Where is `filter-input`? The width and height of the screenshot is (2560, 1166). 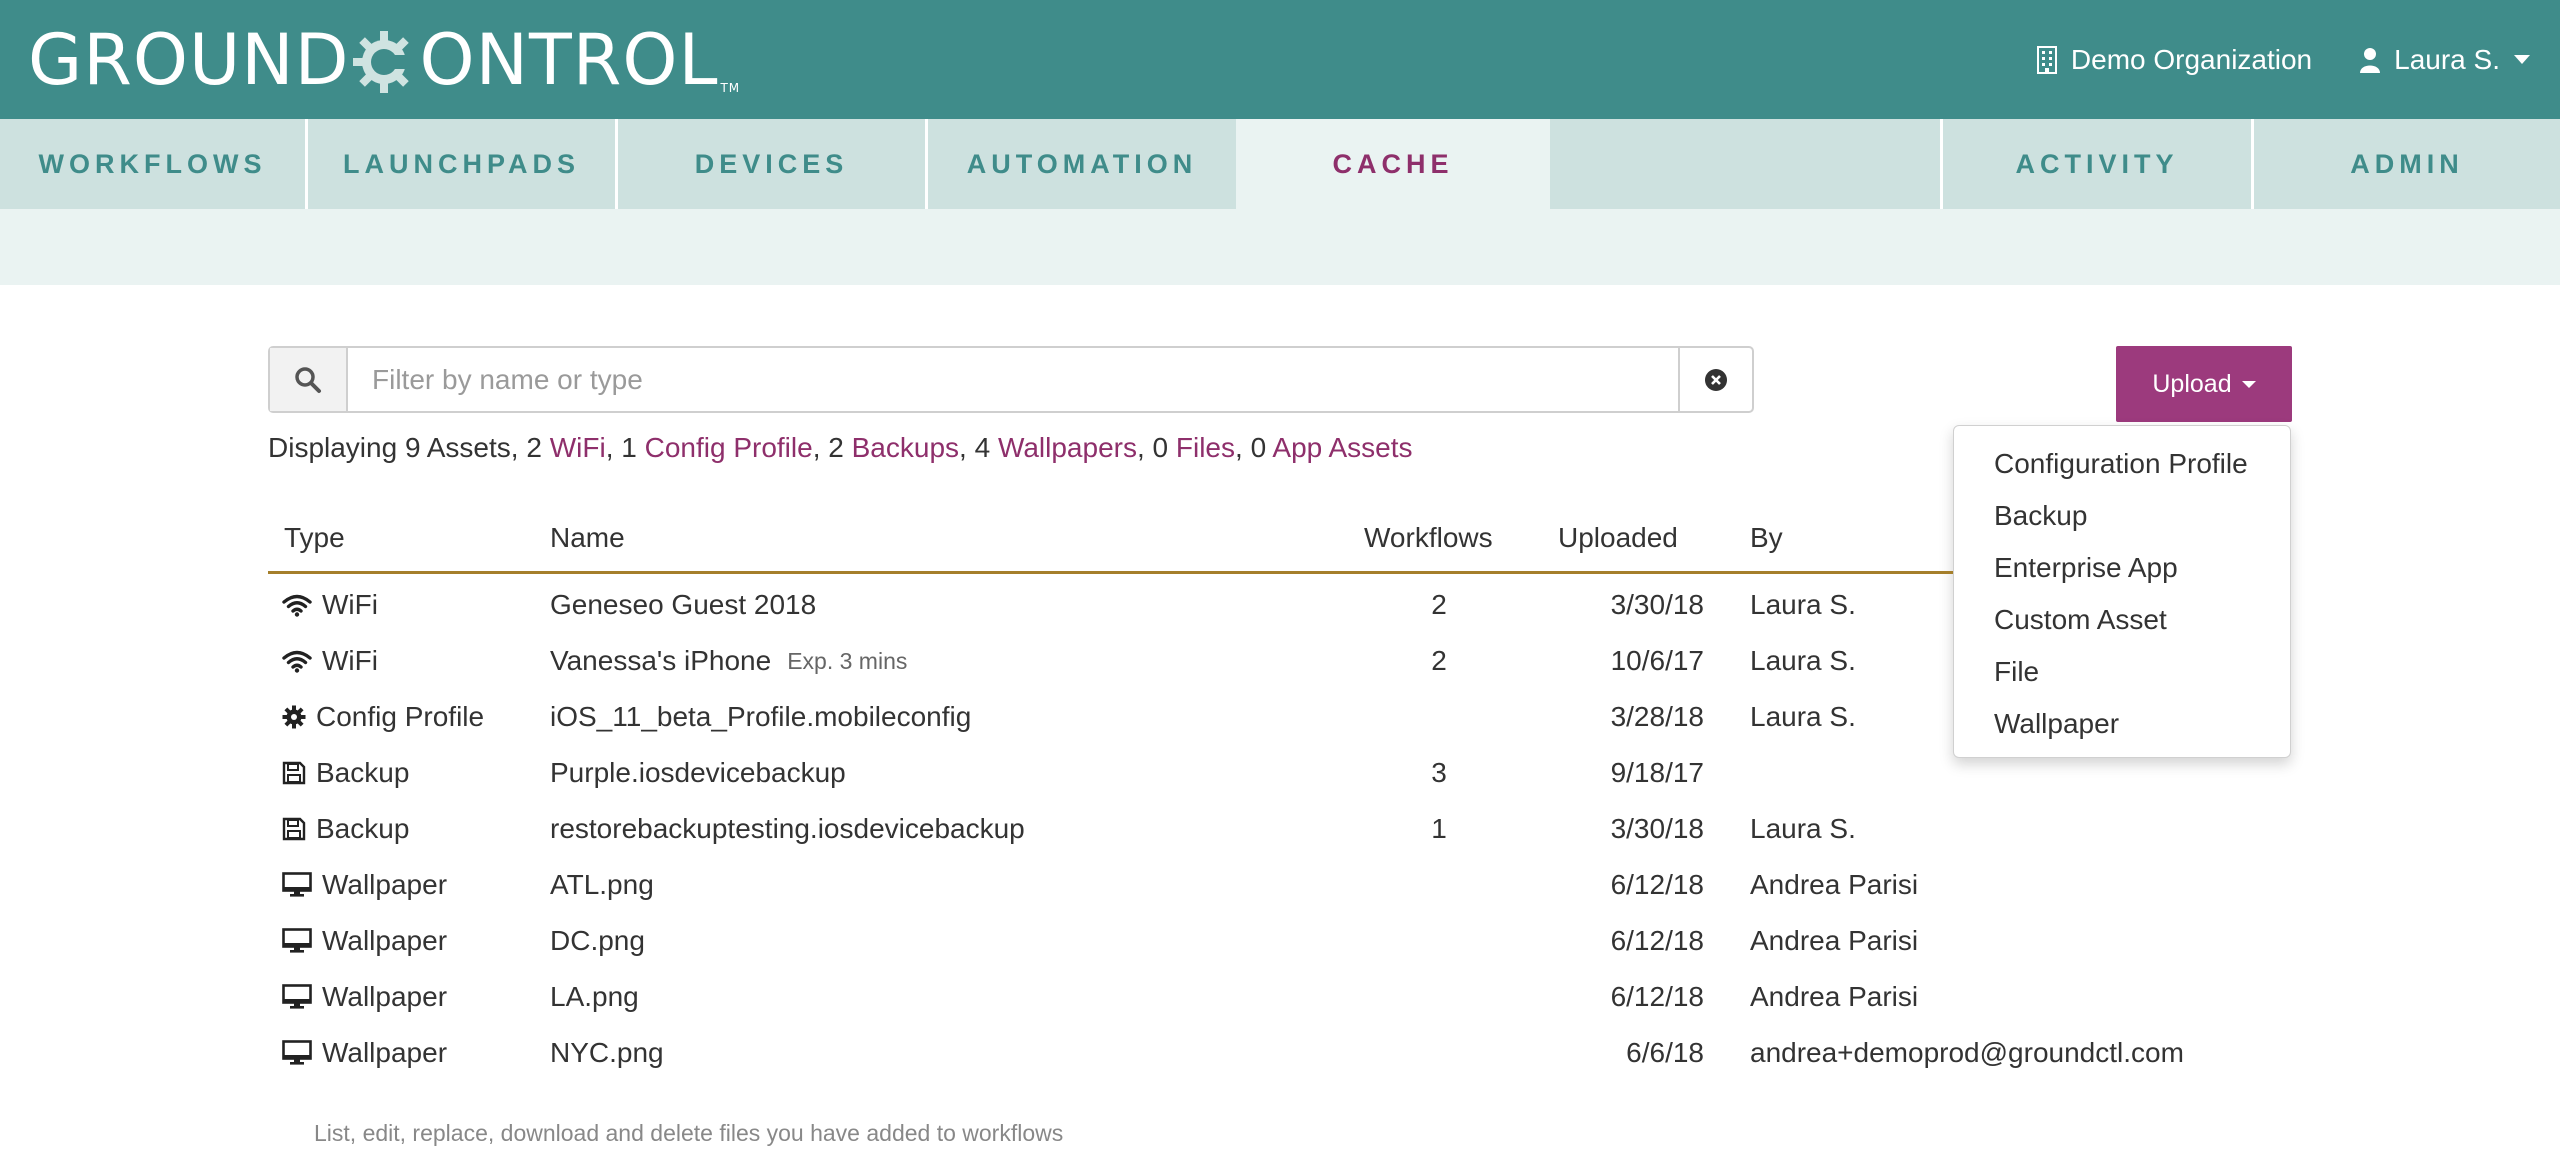
filter-input is located at coordinates (1013, 379).